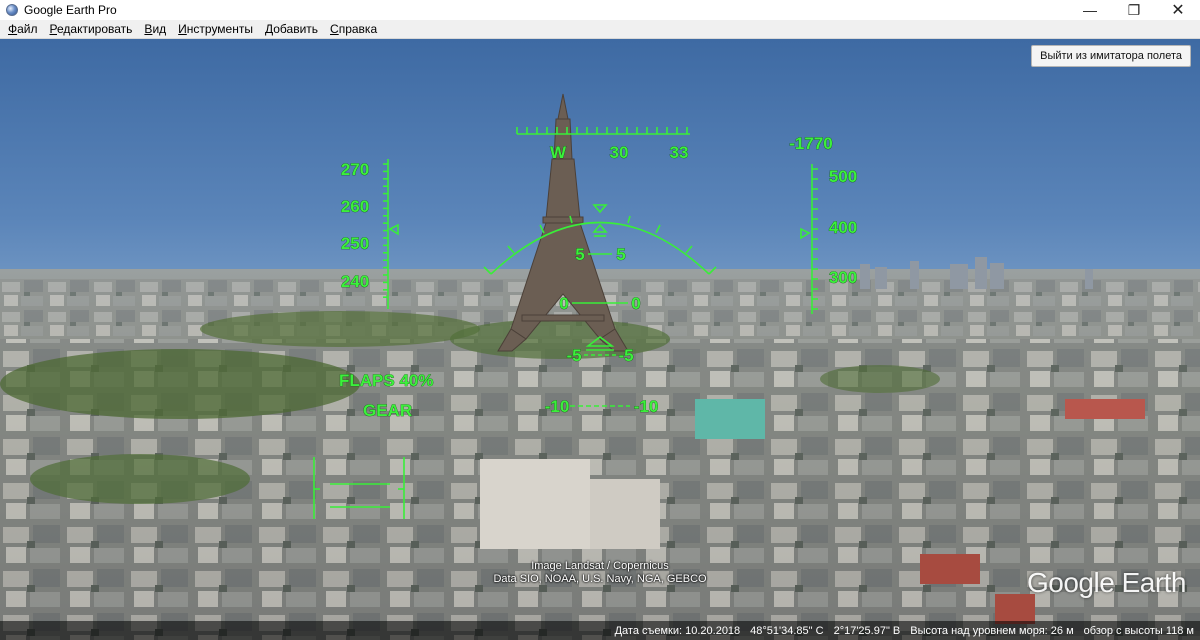 This screenshot has height=640, width=1200. I want to click on pitch-label-right: 5, so click(620, 254).